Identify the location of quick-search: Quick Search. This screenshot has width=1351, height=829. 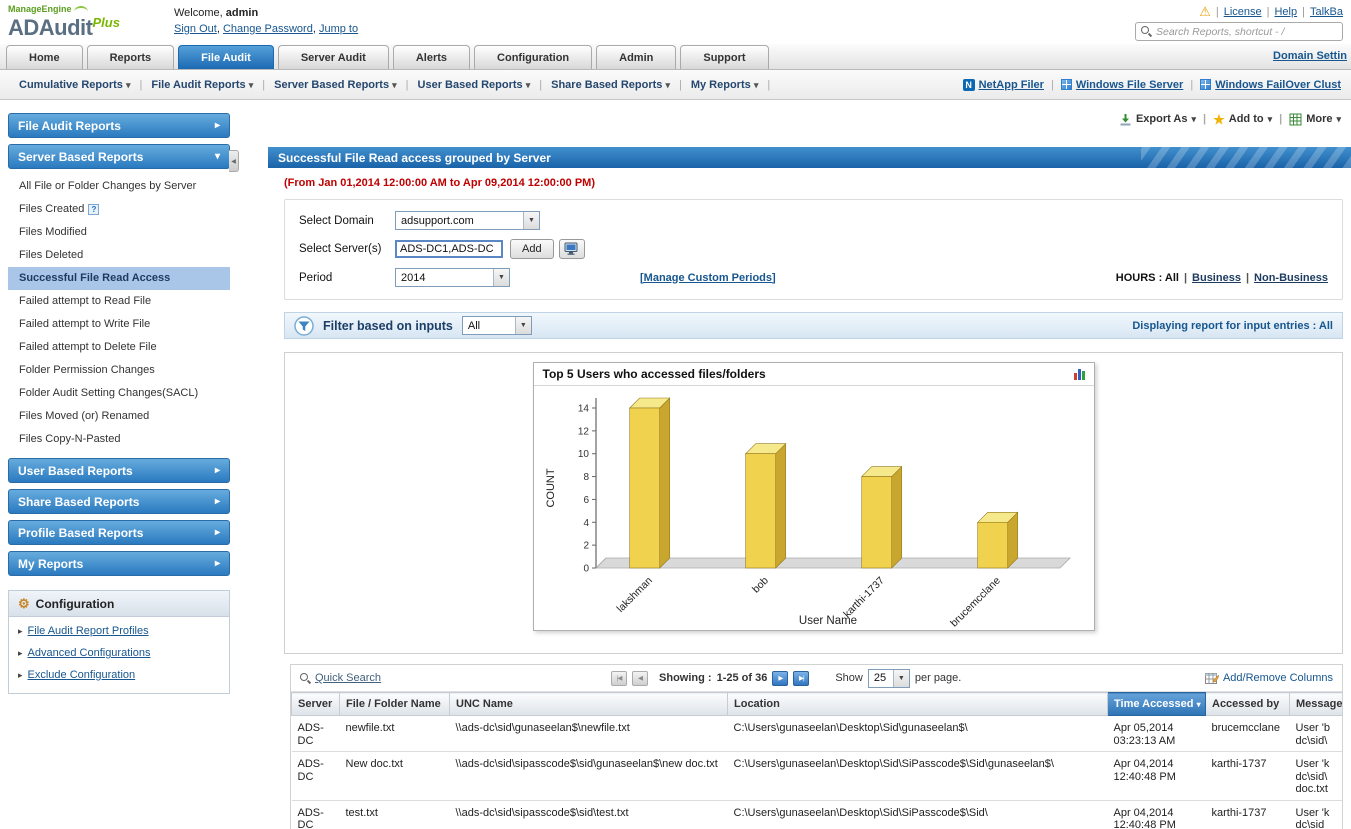
(340, 678).